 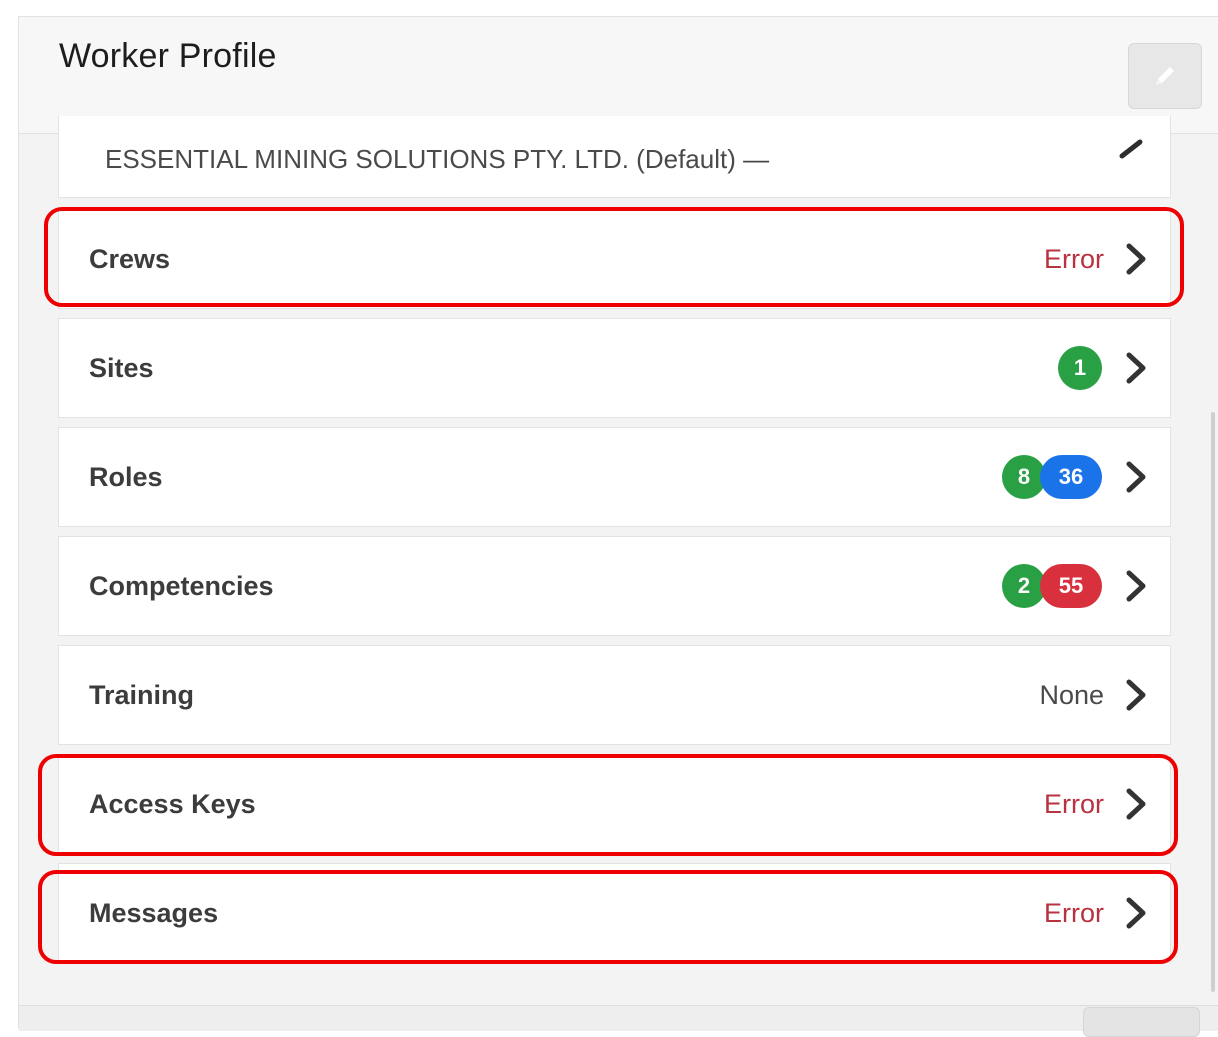 I want to click on highlight-messages, so click(x=608, y=917).